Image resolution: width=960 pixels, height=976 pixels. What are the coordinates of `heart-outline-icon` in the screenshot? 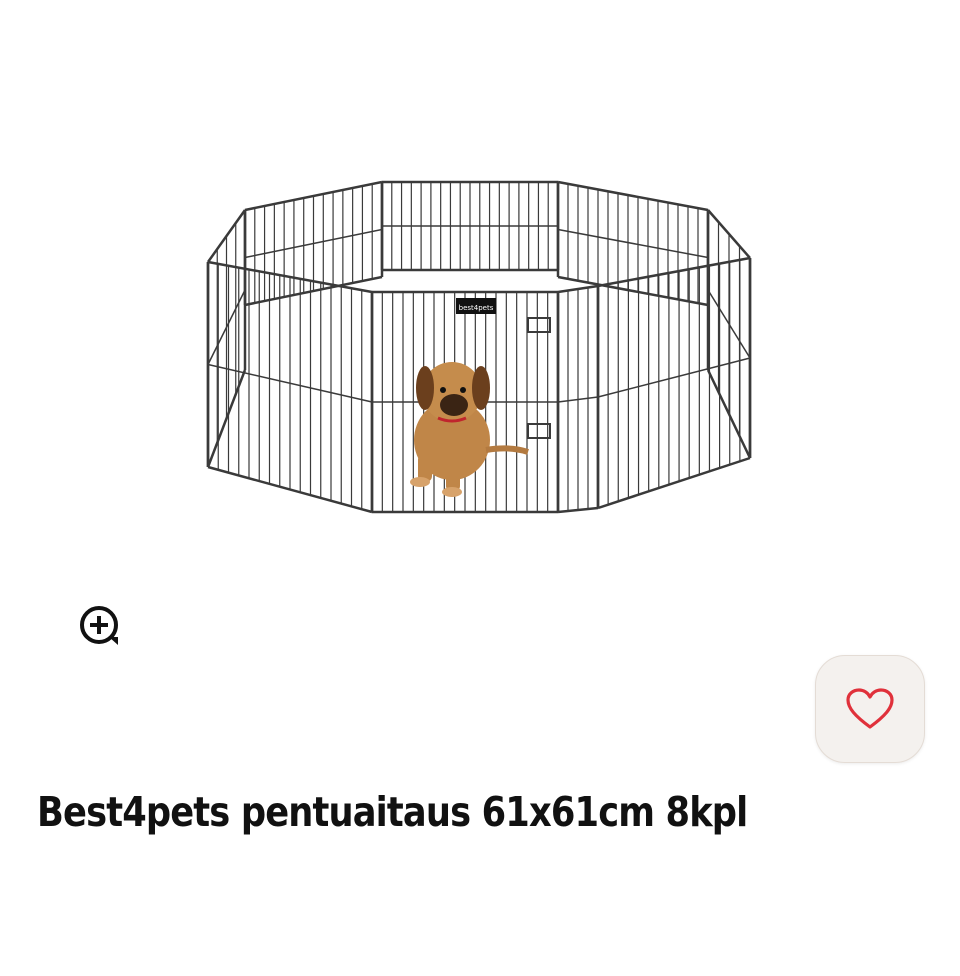 It's located at (870, 708).